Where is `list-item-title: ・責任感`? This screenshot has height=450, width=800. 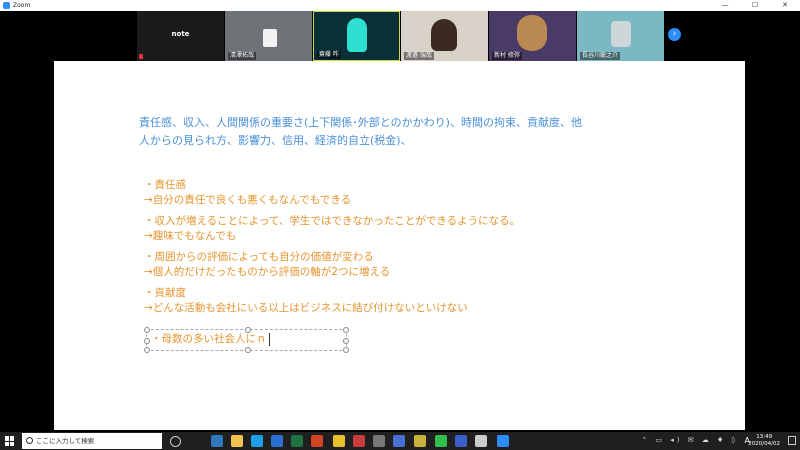
list-item-title: ・責任感 is located at coordinates (165, 185).